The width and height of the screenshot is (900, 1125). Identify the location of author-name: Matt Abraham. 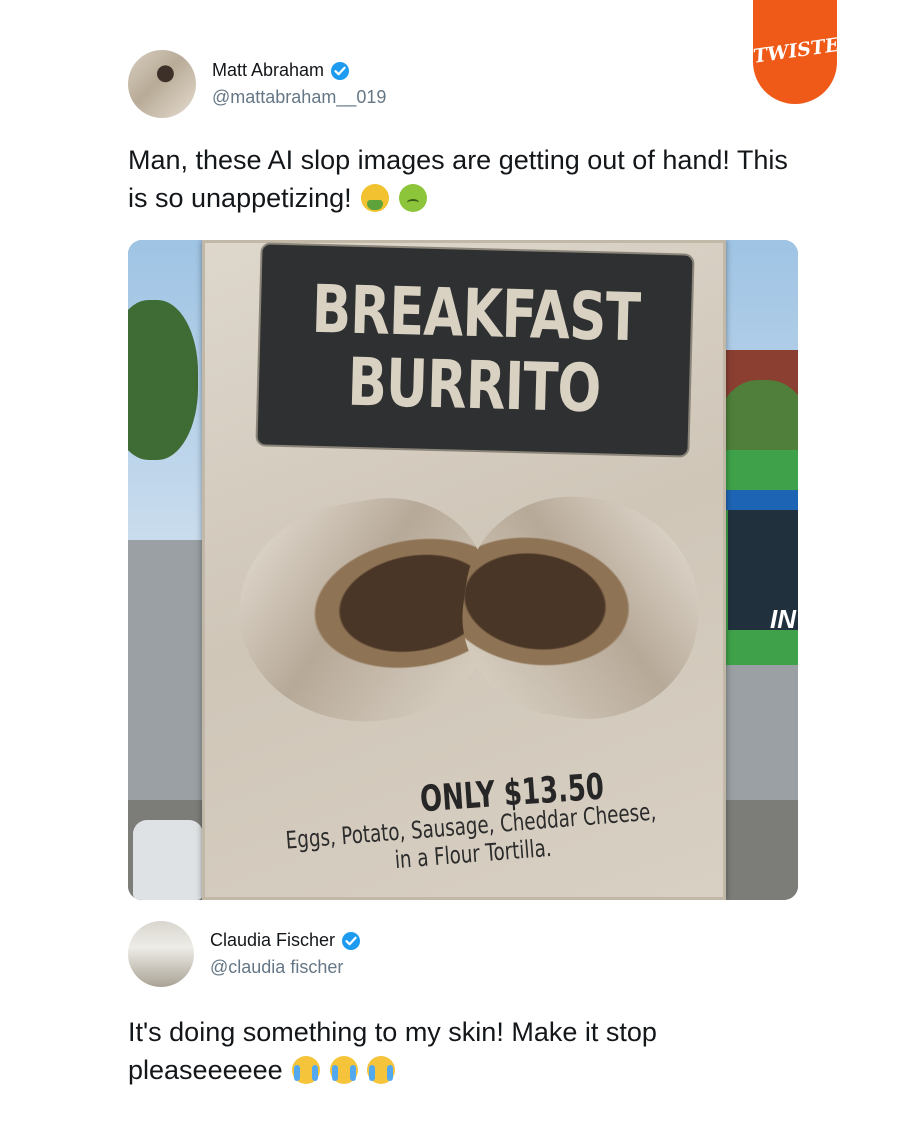
(268, 70).